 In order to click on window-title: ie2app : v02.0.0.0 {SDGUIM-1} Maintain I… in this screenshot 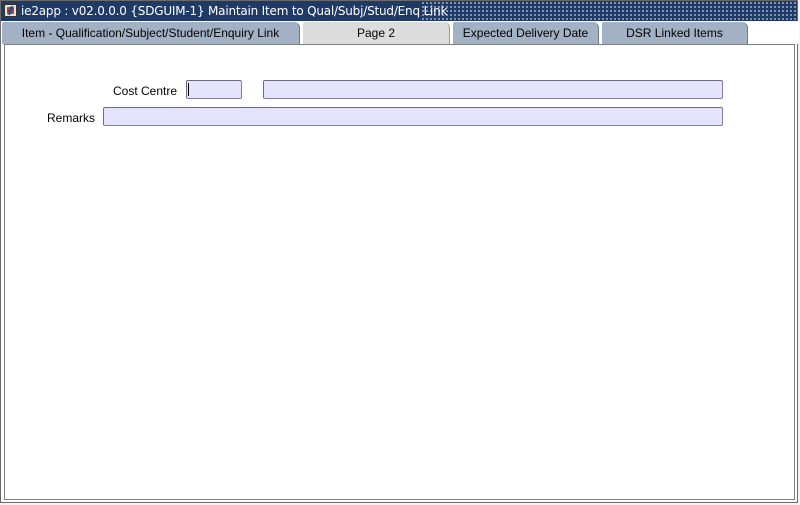, I will do `click(234, 11)`.